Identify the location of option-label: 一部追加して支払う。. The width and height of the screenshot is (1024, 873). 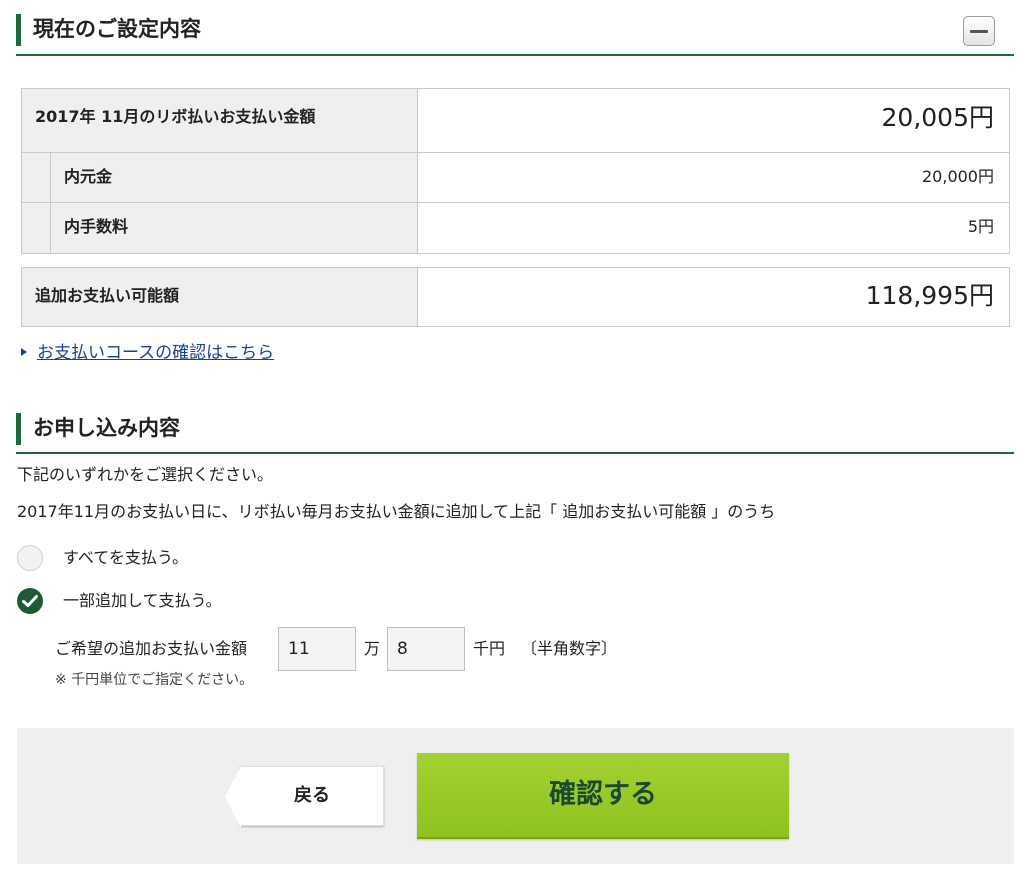
(142, 601).